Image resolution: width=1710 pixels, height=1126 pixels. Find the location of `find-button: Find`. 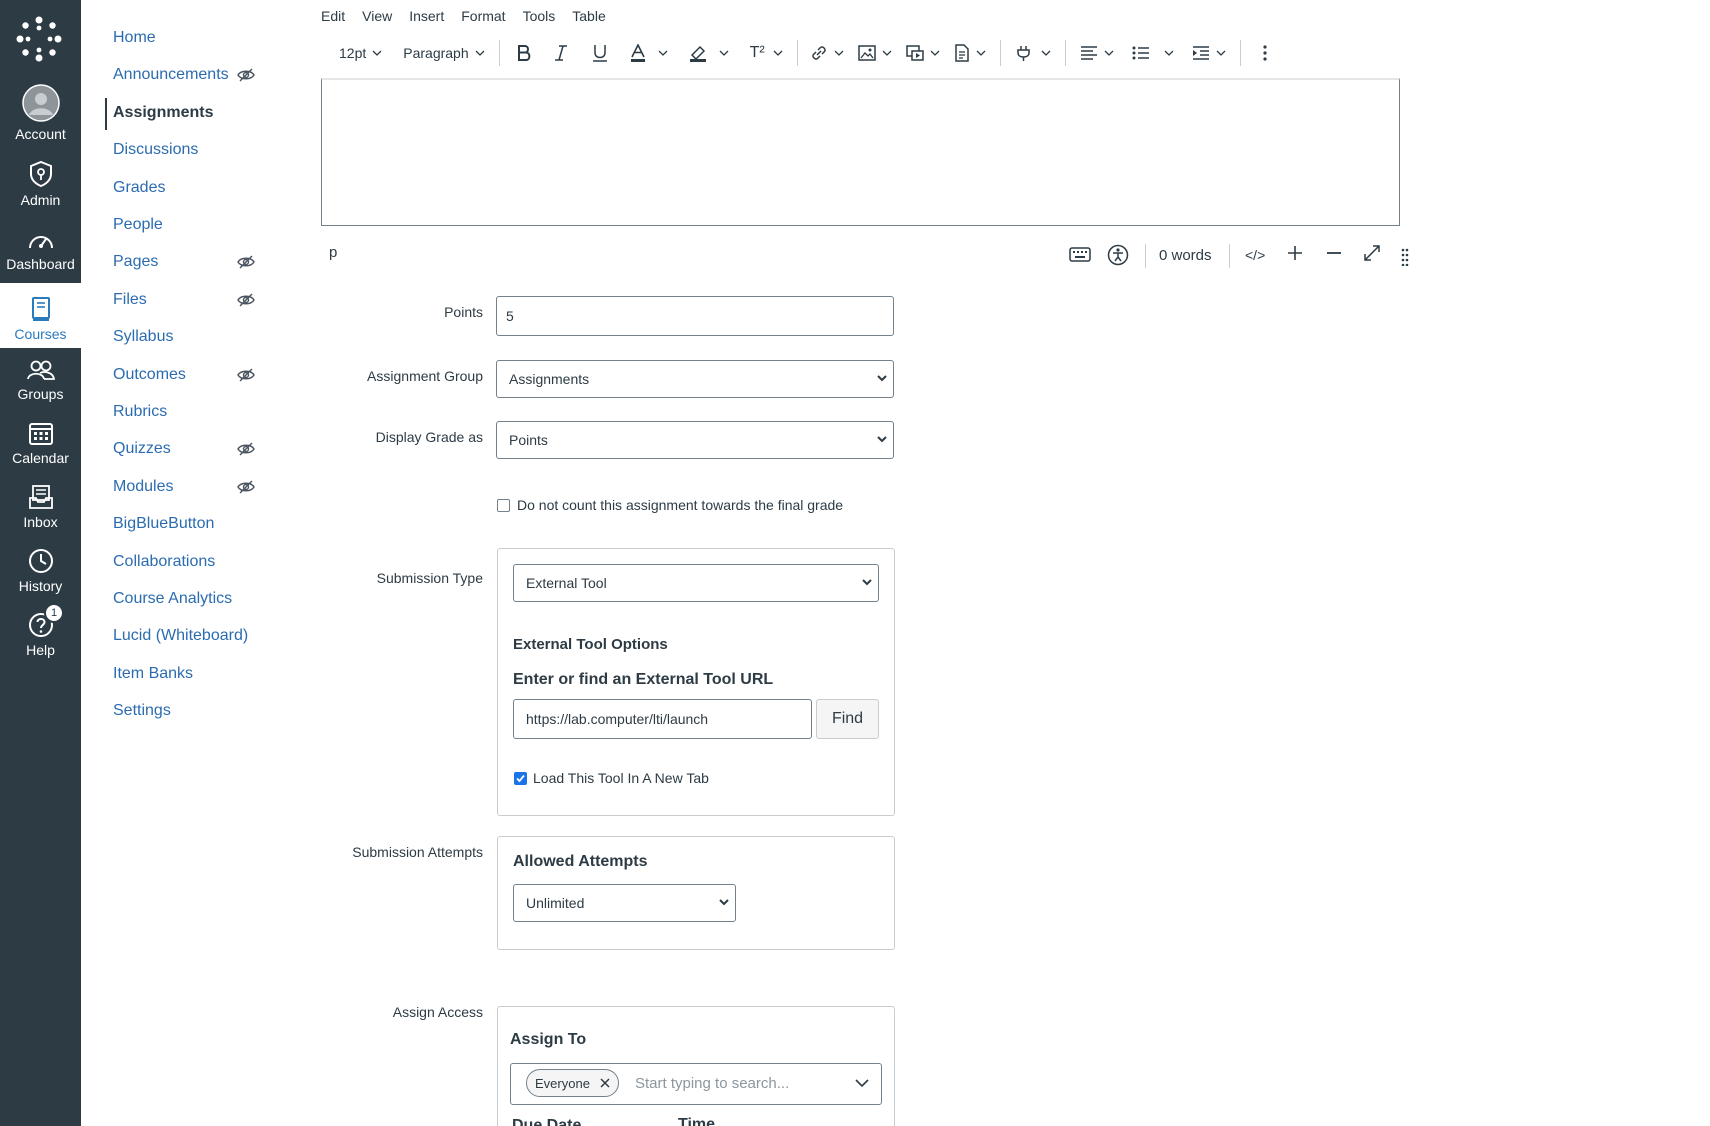

find-button: Find is located at coordinates (847, 719).